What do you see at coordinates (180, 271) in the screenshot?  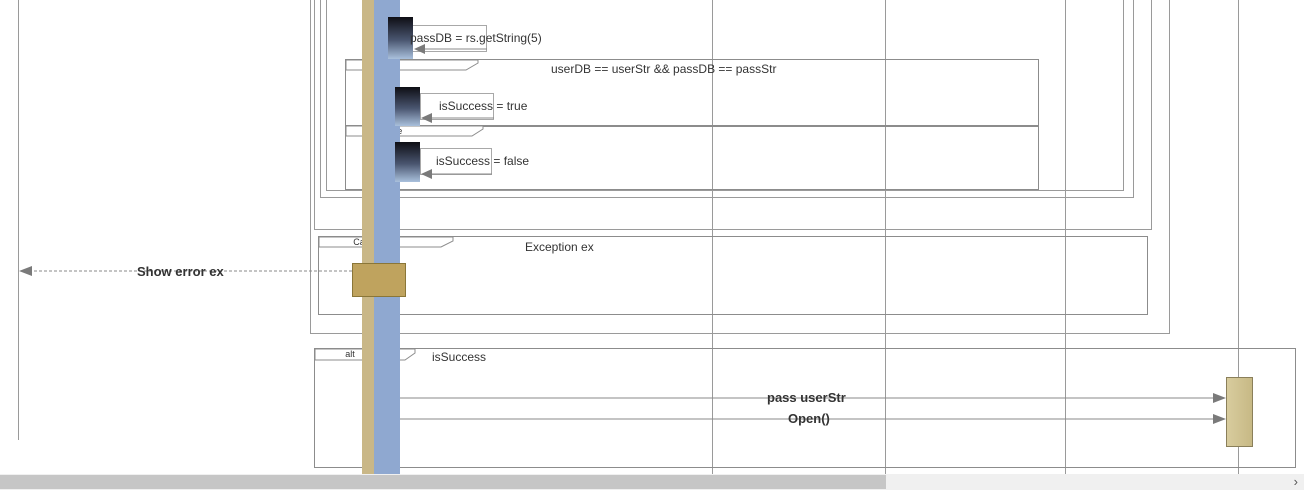 I see `message-label-show-error: Show error ex` at bounding box center [180, 271].